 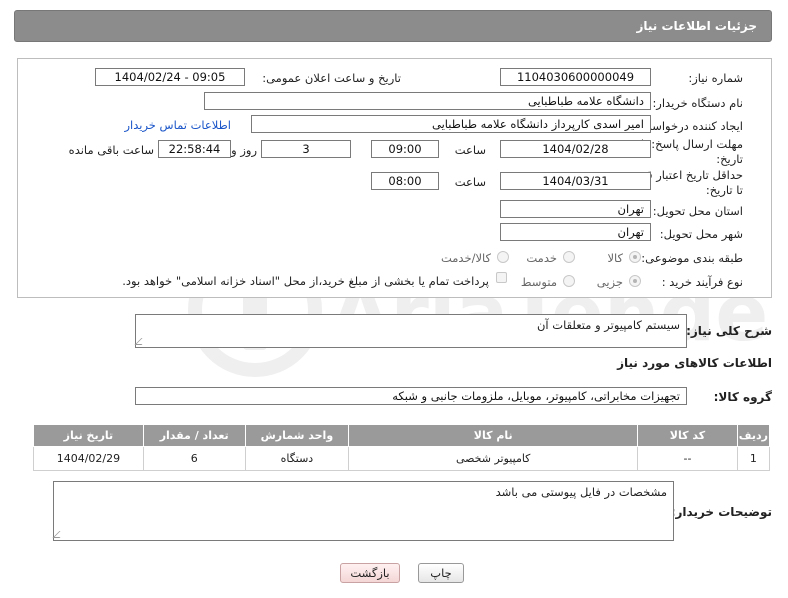 What do you see at coordinates (177, 125) in the screenshot?
I see `buyer-contact-link: اطلاعات تماس خریدار` at bounding box center [177, 125].